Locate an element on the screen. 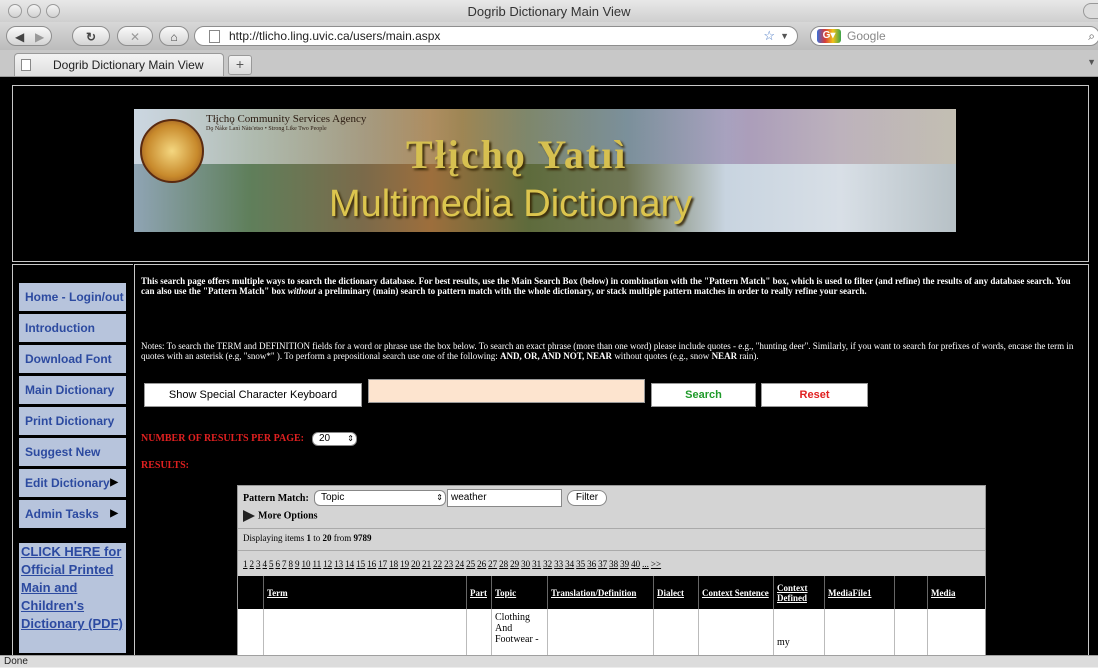  column-header-media: Media is located at coordinates (956, 592).